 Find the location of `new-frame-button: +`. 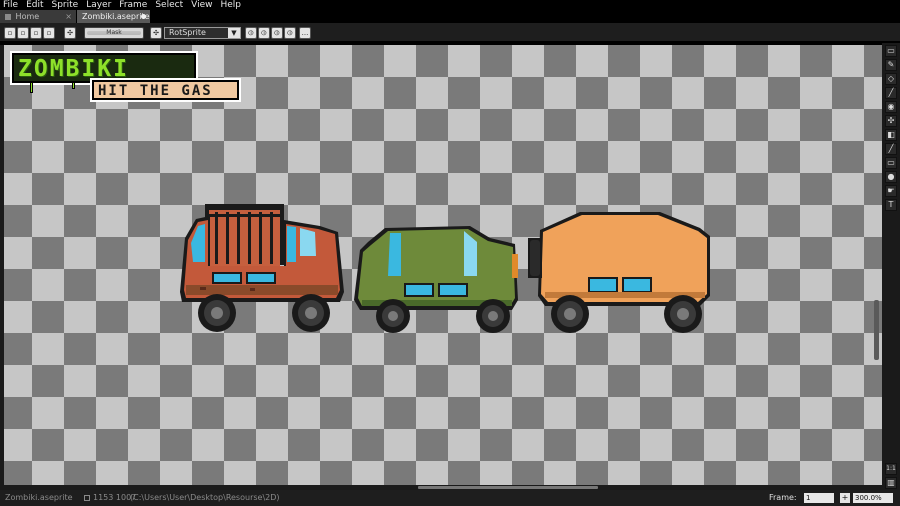

new-frame-button: + is located at coordinates (845, 498).